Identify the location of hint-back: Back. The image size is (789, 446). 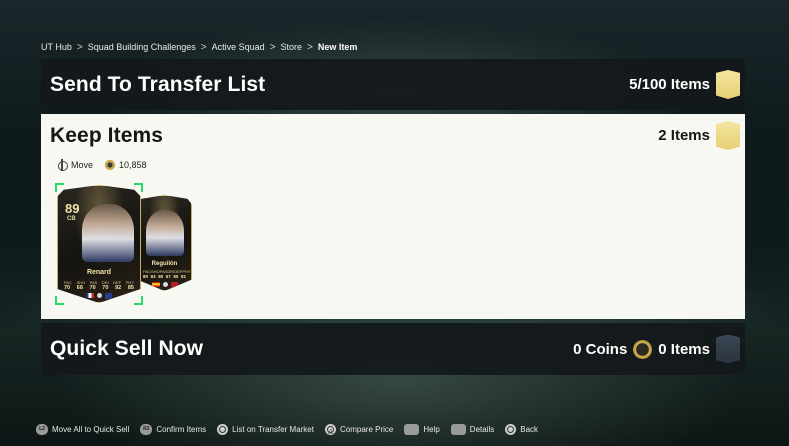
(522, 429).